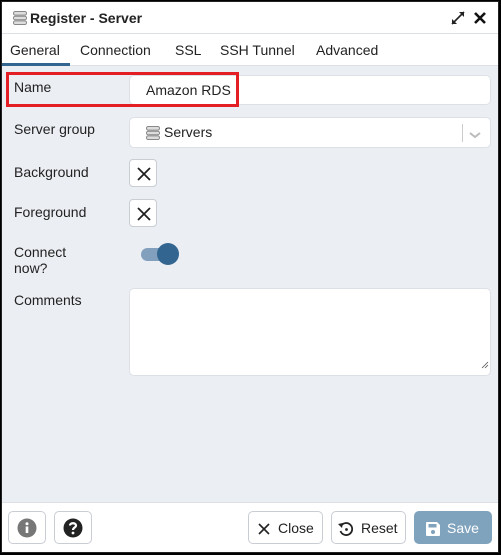 This screenshot has width=501, height=555. What do you see at coordinates (485, 365) in the screenshot?
I see `resize-grip-icon` at bounding box center [485, 365].